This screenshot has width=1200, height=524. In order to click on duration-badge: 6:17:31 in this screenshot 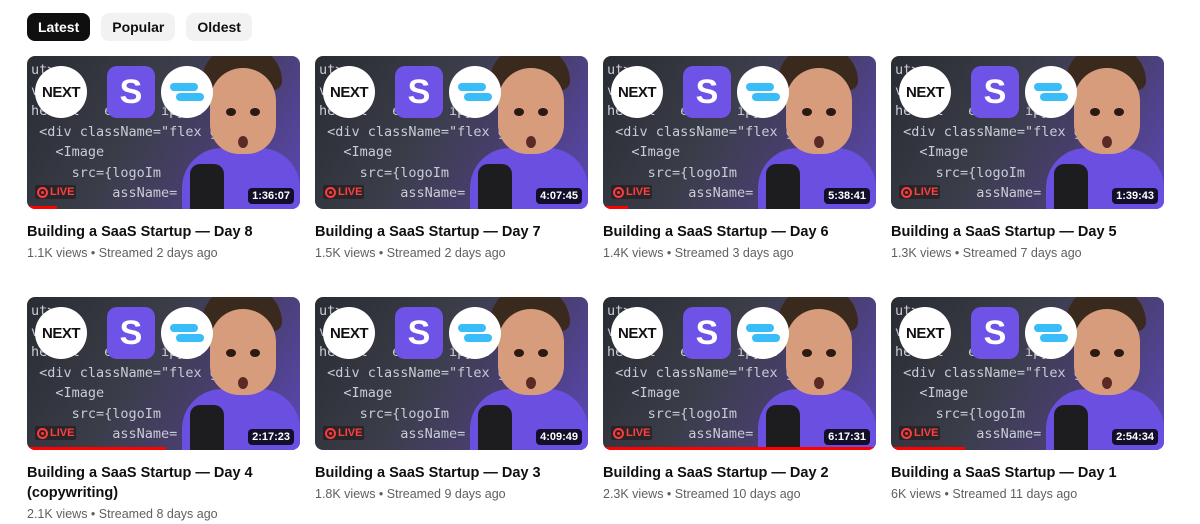, I will do `click(847, 437)`.